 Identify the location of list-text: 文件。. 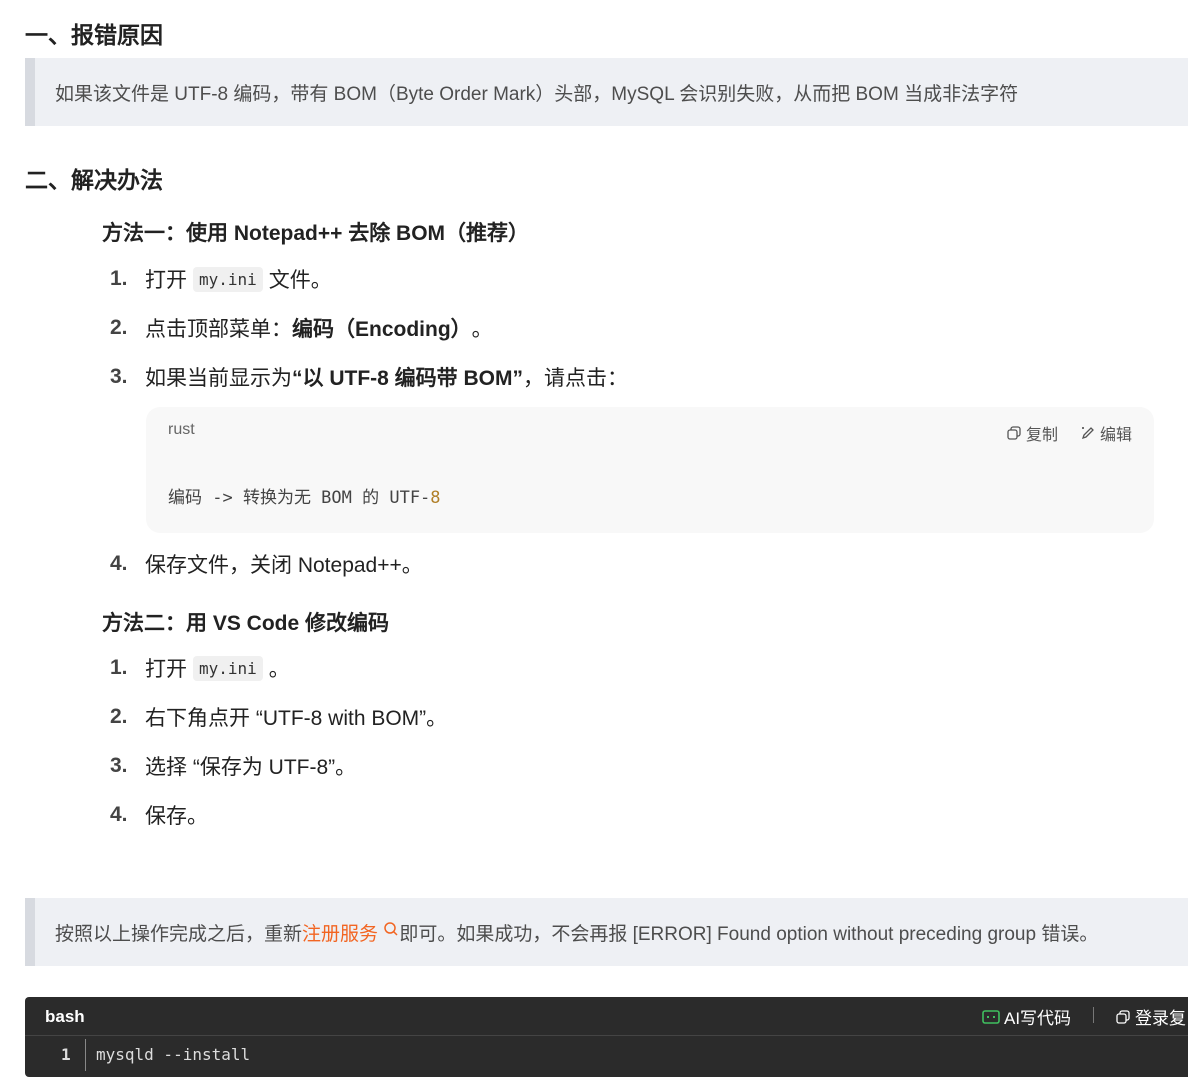
(300, 280).